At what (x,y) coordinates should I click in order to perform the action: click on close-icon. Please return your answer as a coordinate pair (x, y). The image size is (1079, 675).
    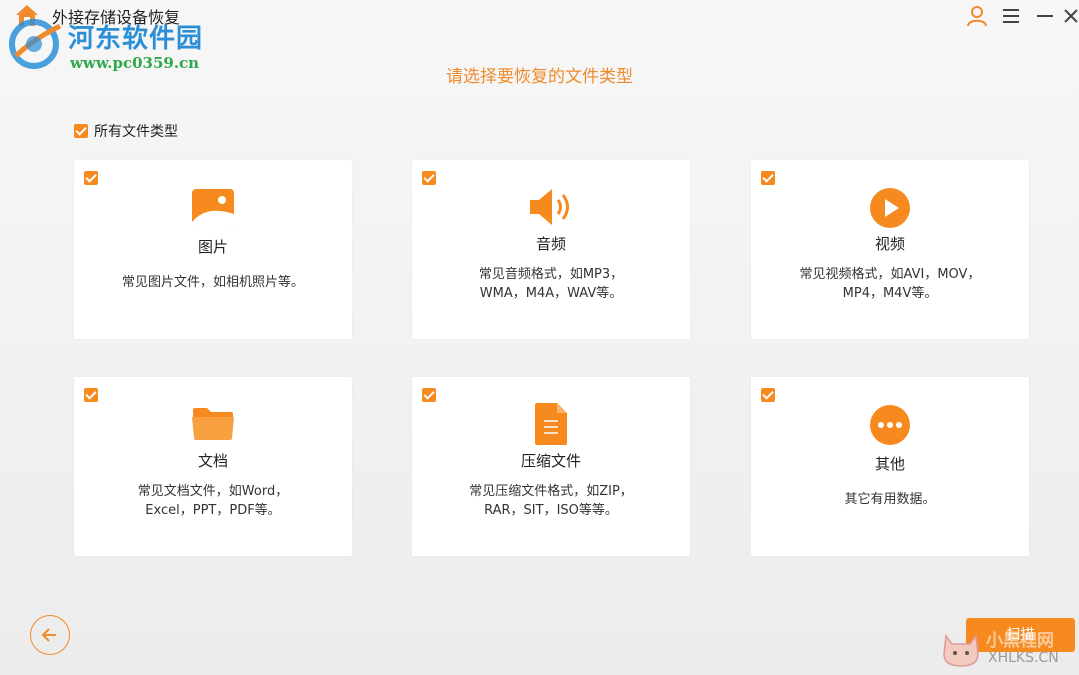
    Looking at the image, I should click on (1070, 16).